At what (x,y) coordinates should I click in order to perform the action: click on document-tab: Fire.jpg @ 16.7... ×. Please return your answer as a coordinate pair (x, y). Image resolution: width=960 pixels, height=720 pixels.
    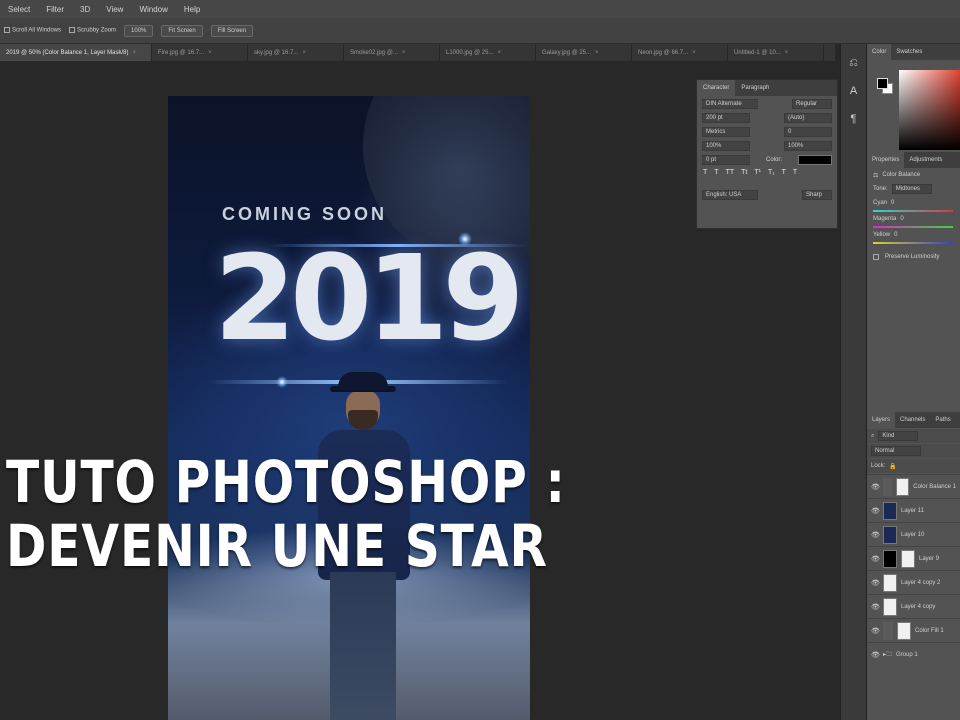
    Looking at the image, I should click on (200, 52).